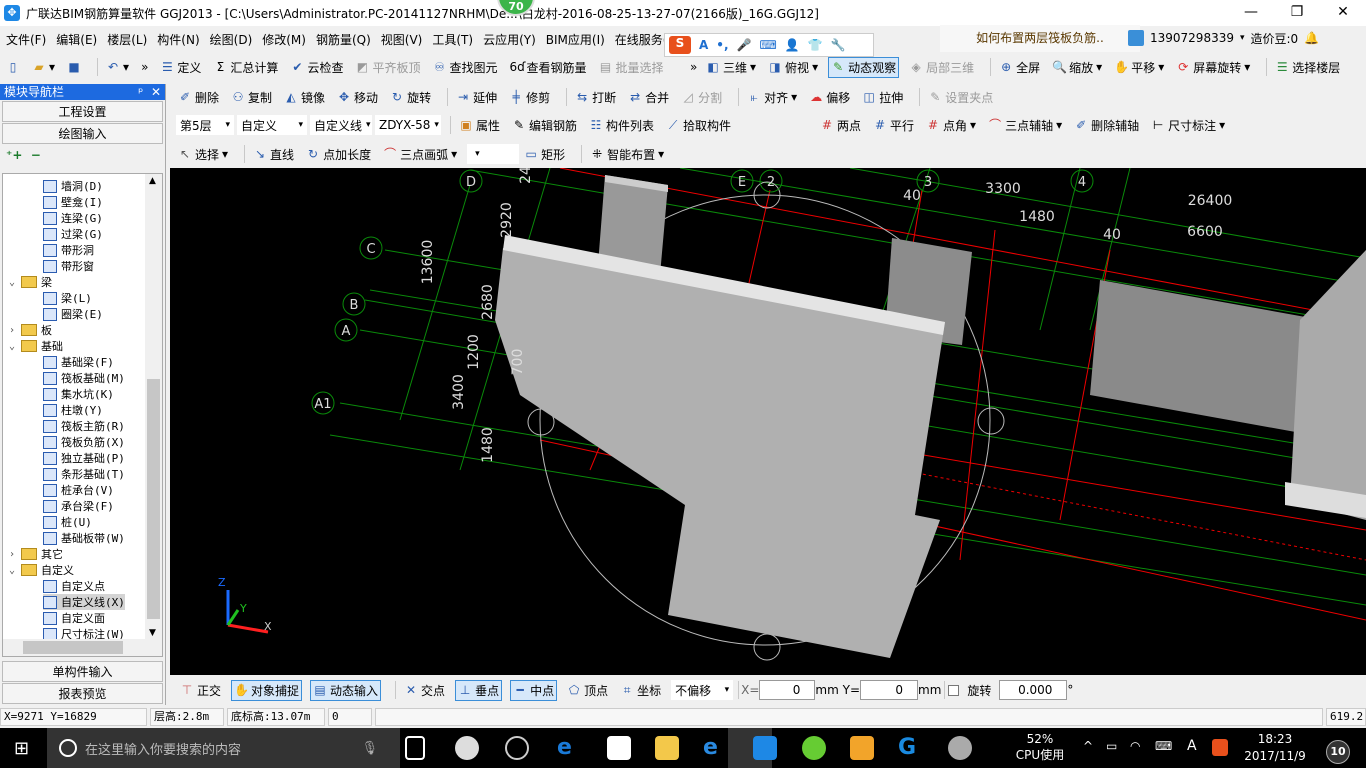 The height and width of the screenshot is (768, 1366). I want to click on find-element-button: ♾ 查找图元, so click(464, 67).